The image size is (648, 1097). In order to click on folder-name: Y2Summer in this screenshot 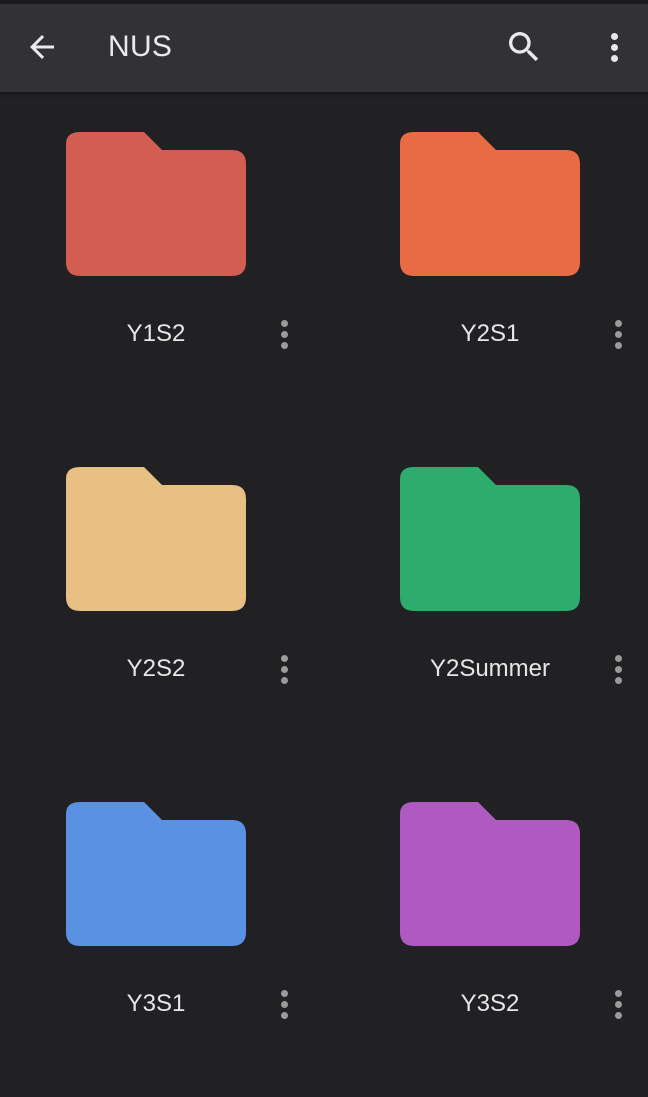, I will do `click(490, 668)`.